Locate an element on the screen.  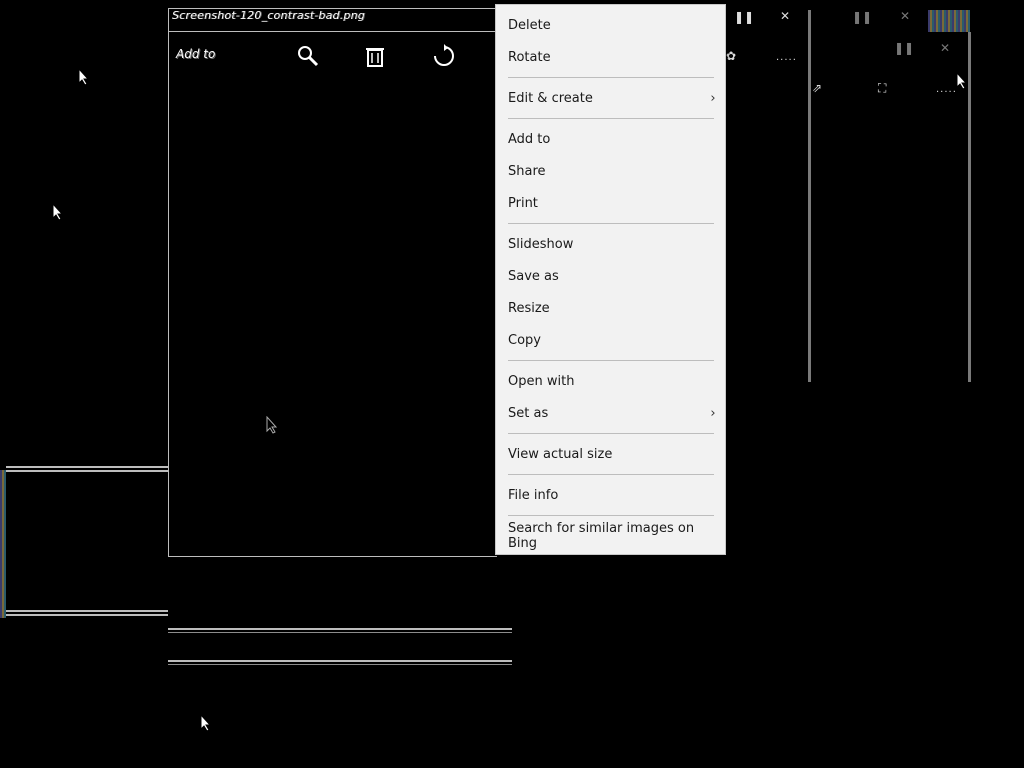
menu-item-label: Save as is located at coordinates (533, 276).